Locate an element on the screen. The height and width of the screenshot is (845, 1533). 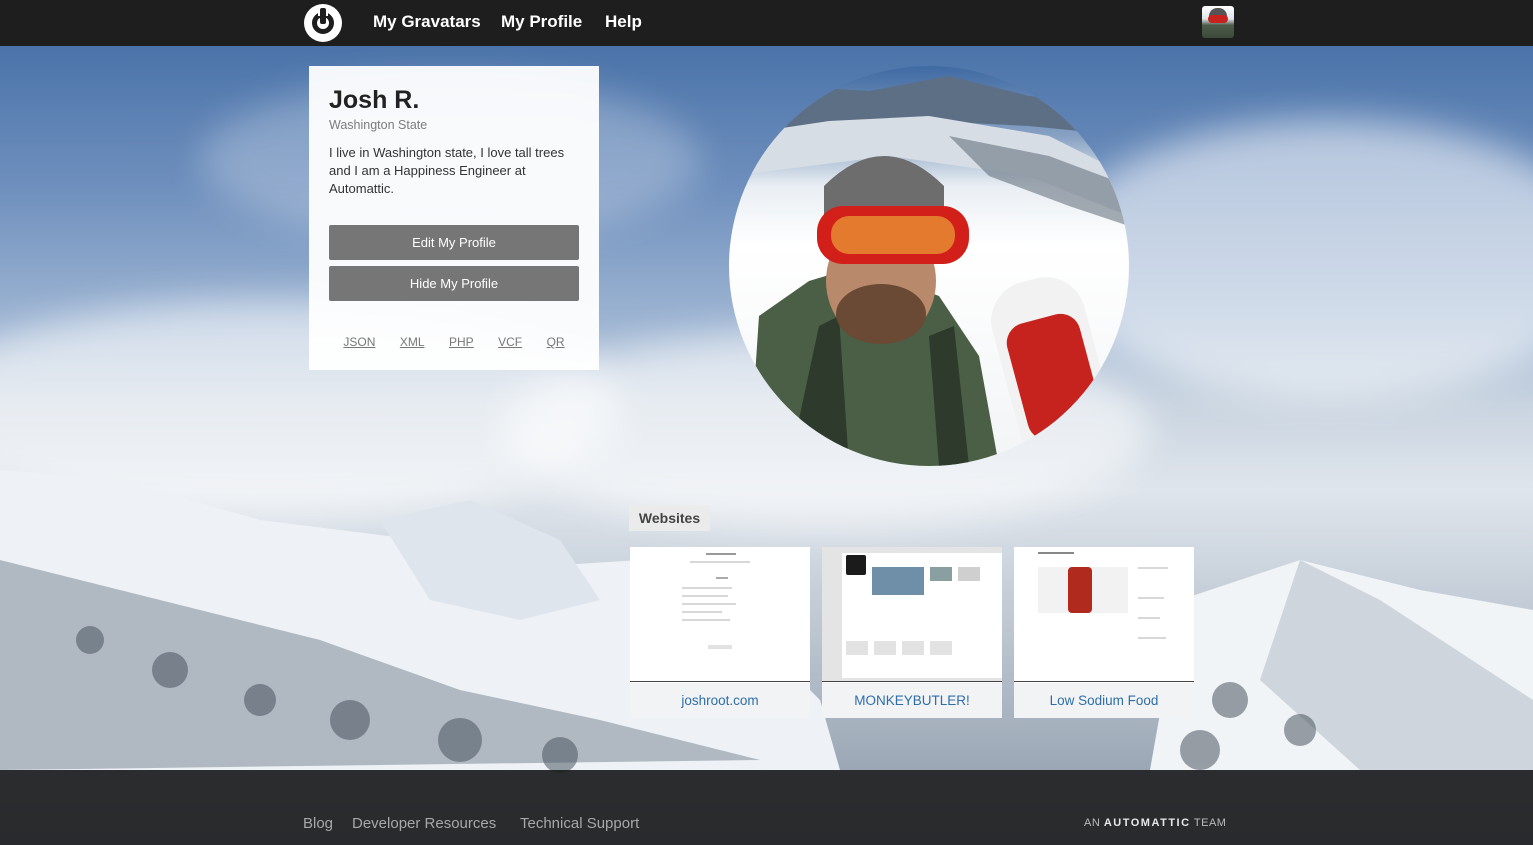
website-card: MONKEYBUTLER! is located at coordinates (912, 632).